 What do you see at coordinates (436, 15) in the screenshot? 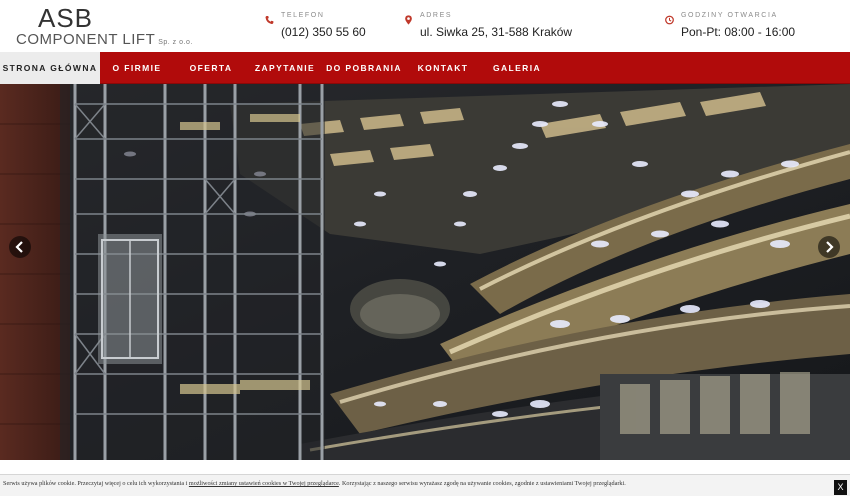
I see `address-label: ADRES` at bounding box center [436, 15].